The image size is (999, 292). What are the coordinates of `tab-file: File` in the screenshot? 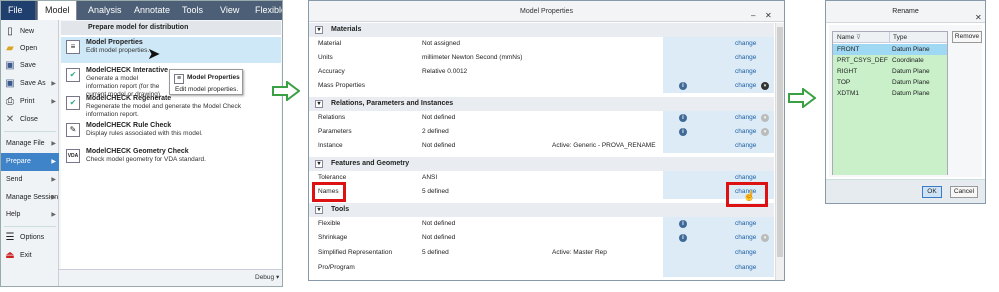 It's located at (18, 10).